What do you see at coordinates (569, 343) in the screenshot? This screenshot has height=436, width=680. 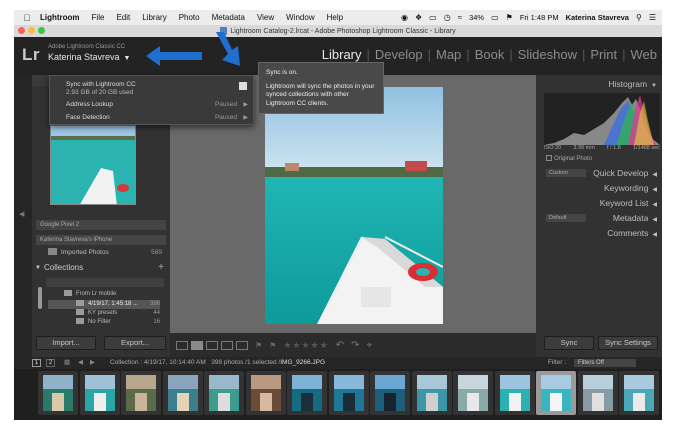 I see `sync-button: Sync` at bounding box center [569, 343].